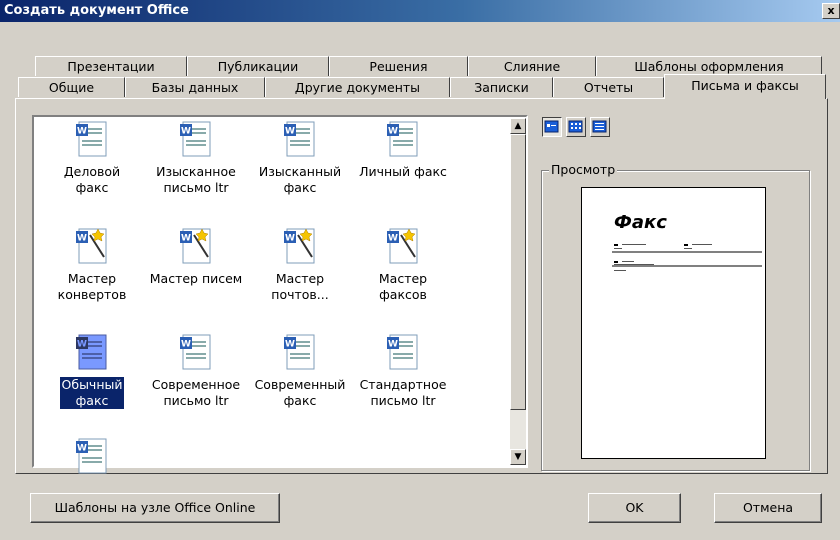  What do you see at coordinates (92, 179) in the screenshot?
I see `template-label: Деловой факс` at bounding box center [92, 179].